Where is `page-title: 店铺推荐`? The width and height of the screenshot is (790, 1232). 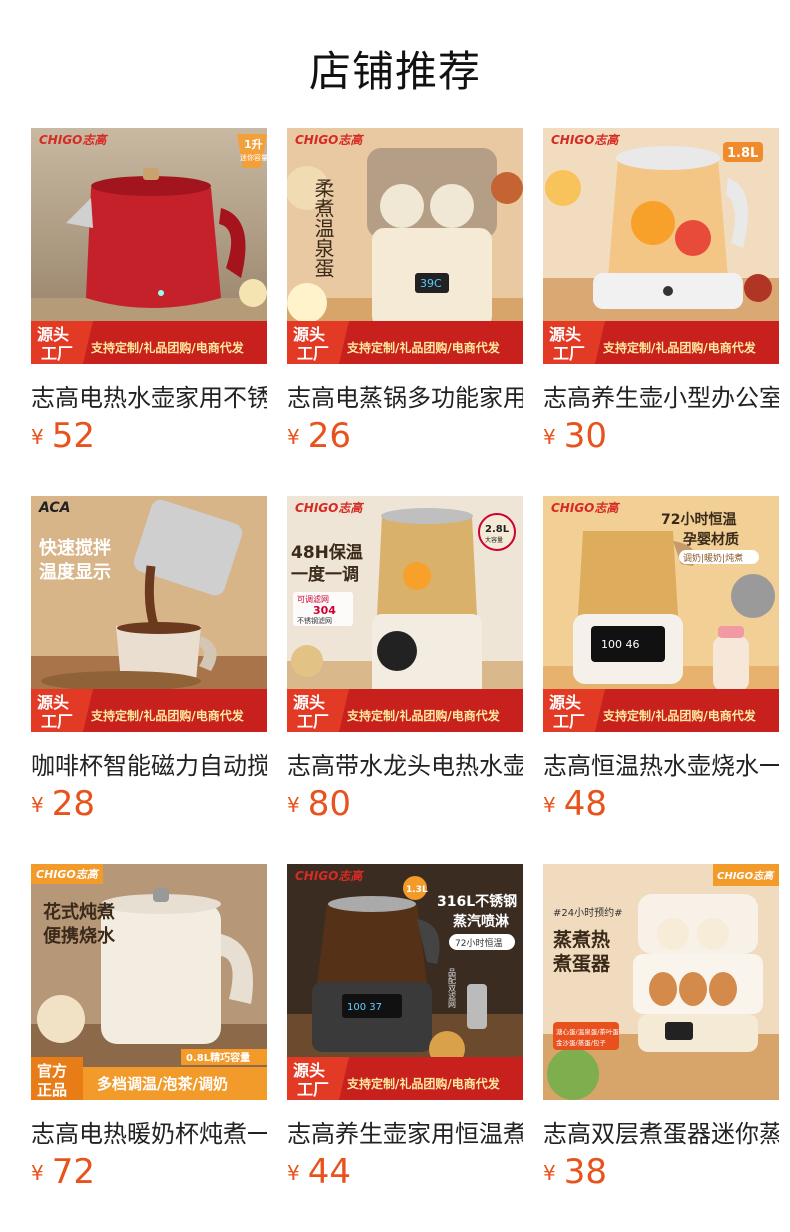
page-title: 店铺推荐 is located at coordinates (394, 71).